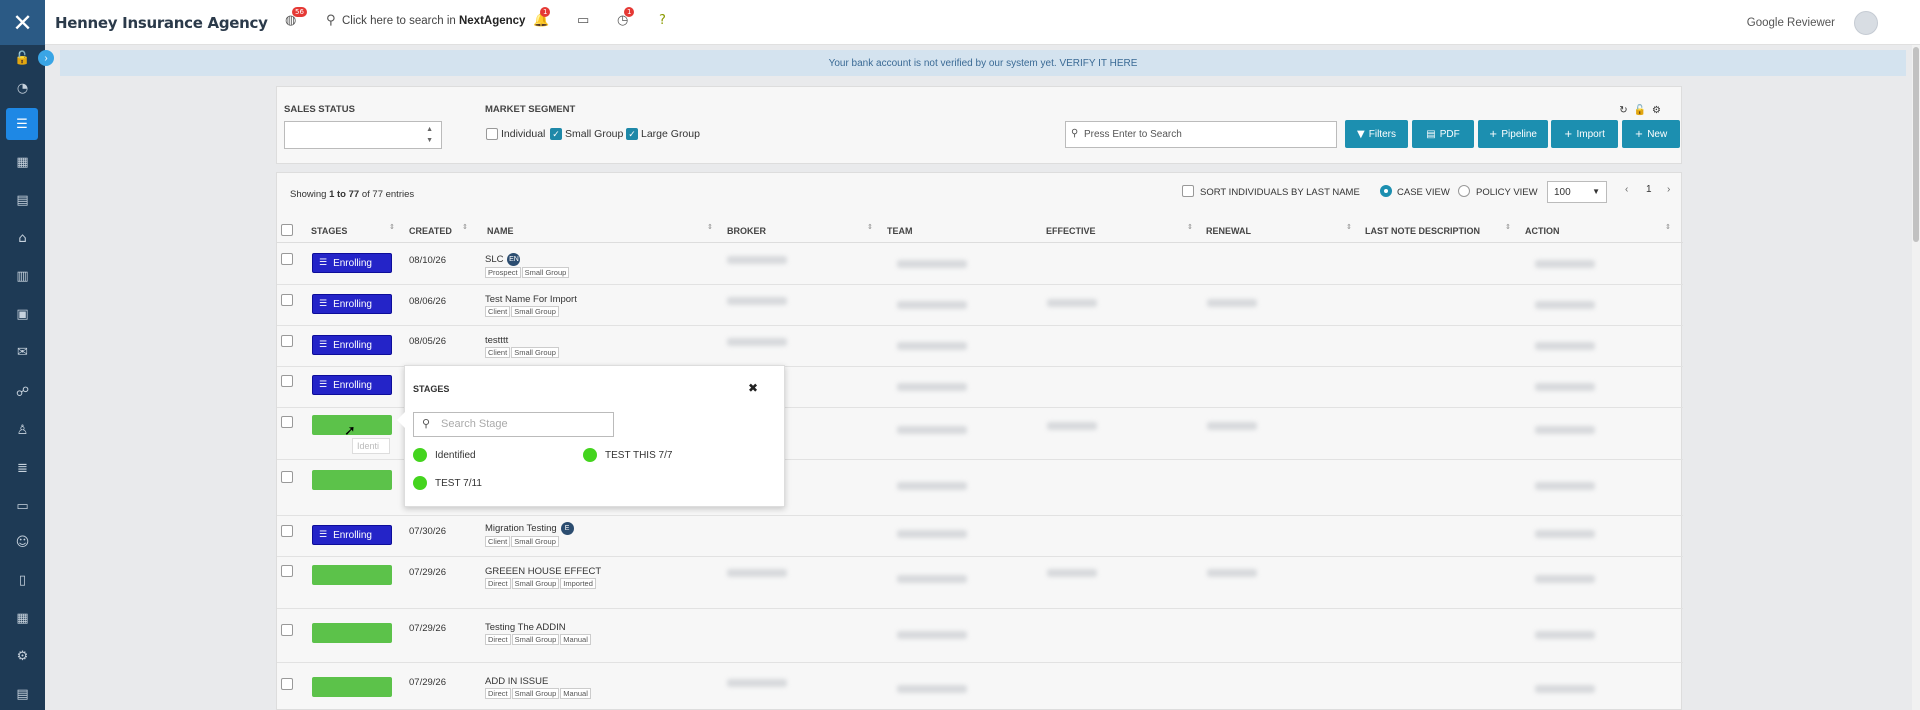 The width and height of the screenshot is (1920, 710). I want to click on handshake-icon: ☍, so click(22, 392).